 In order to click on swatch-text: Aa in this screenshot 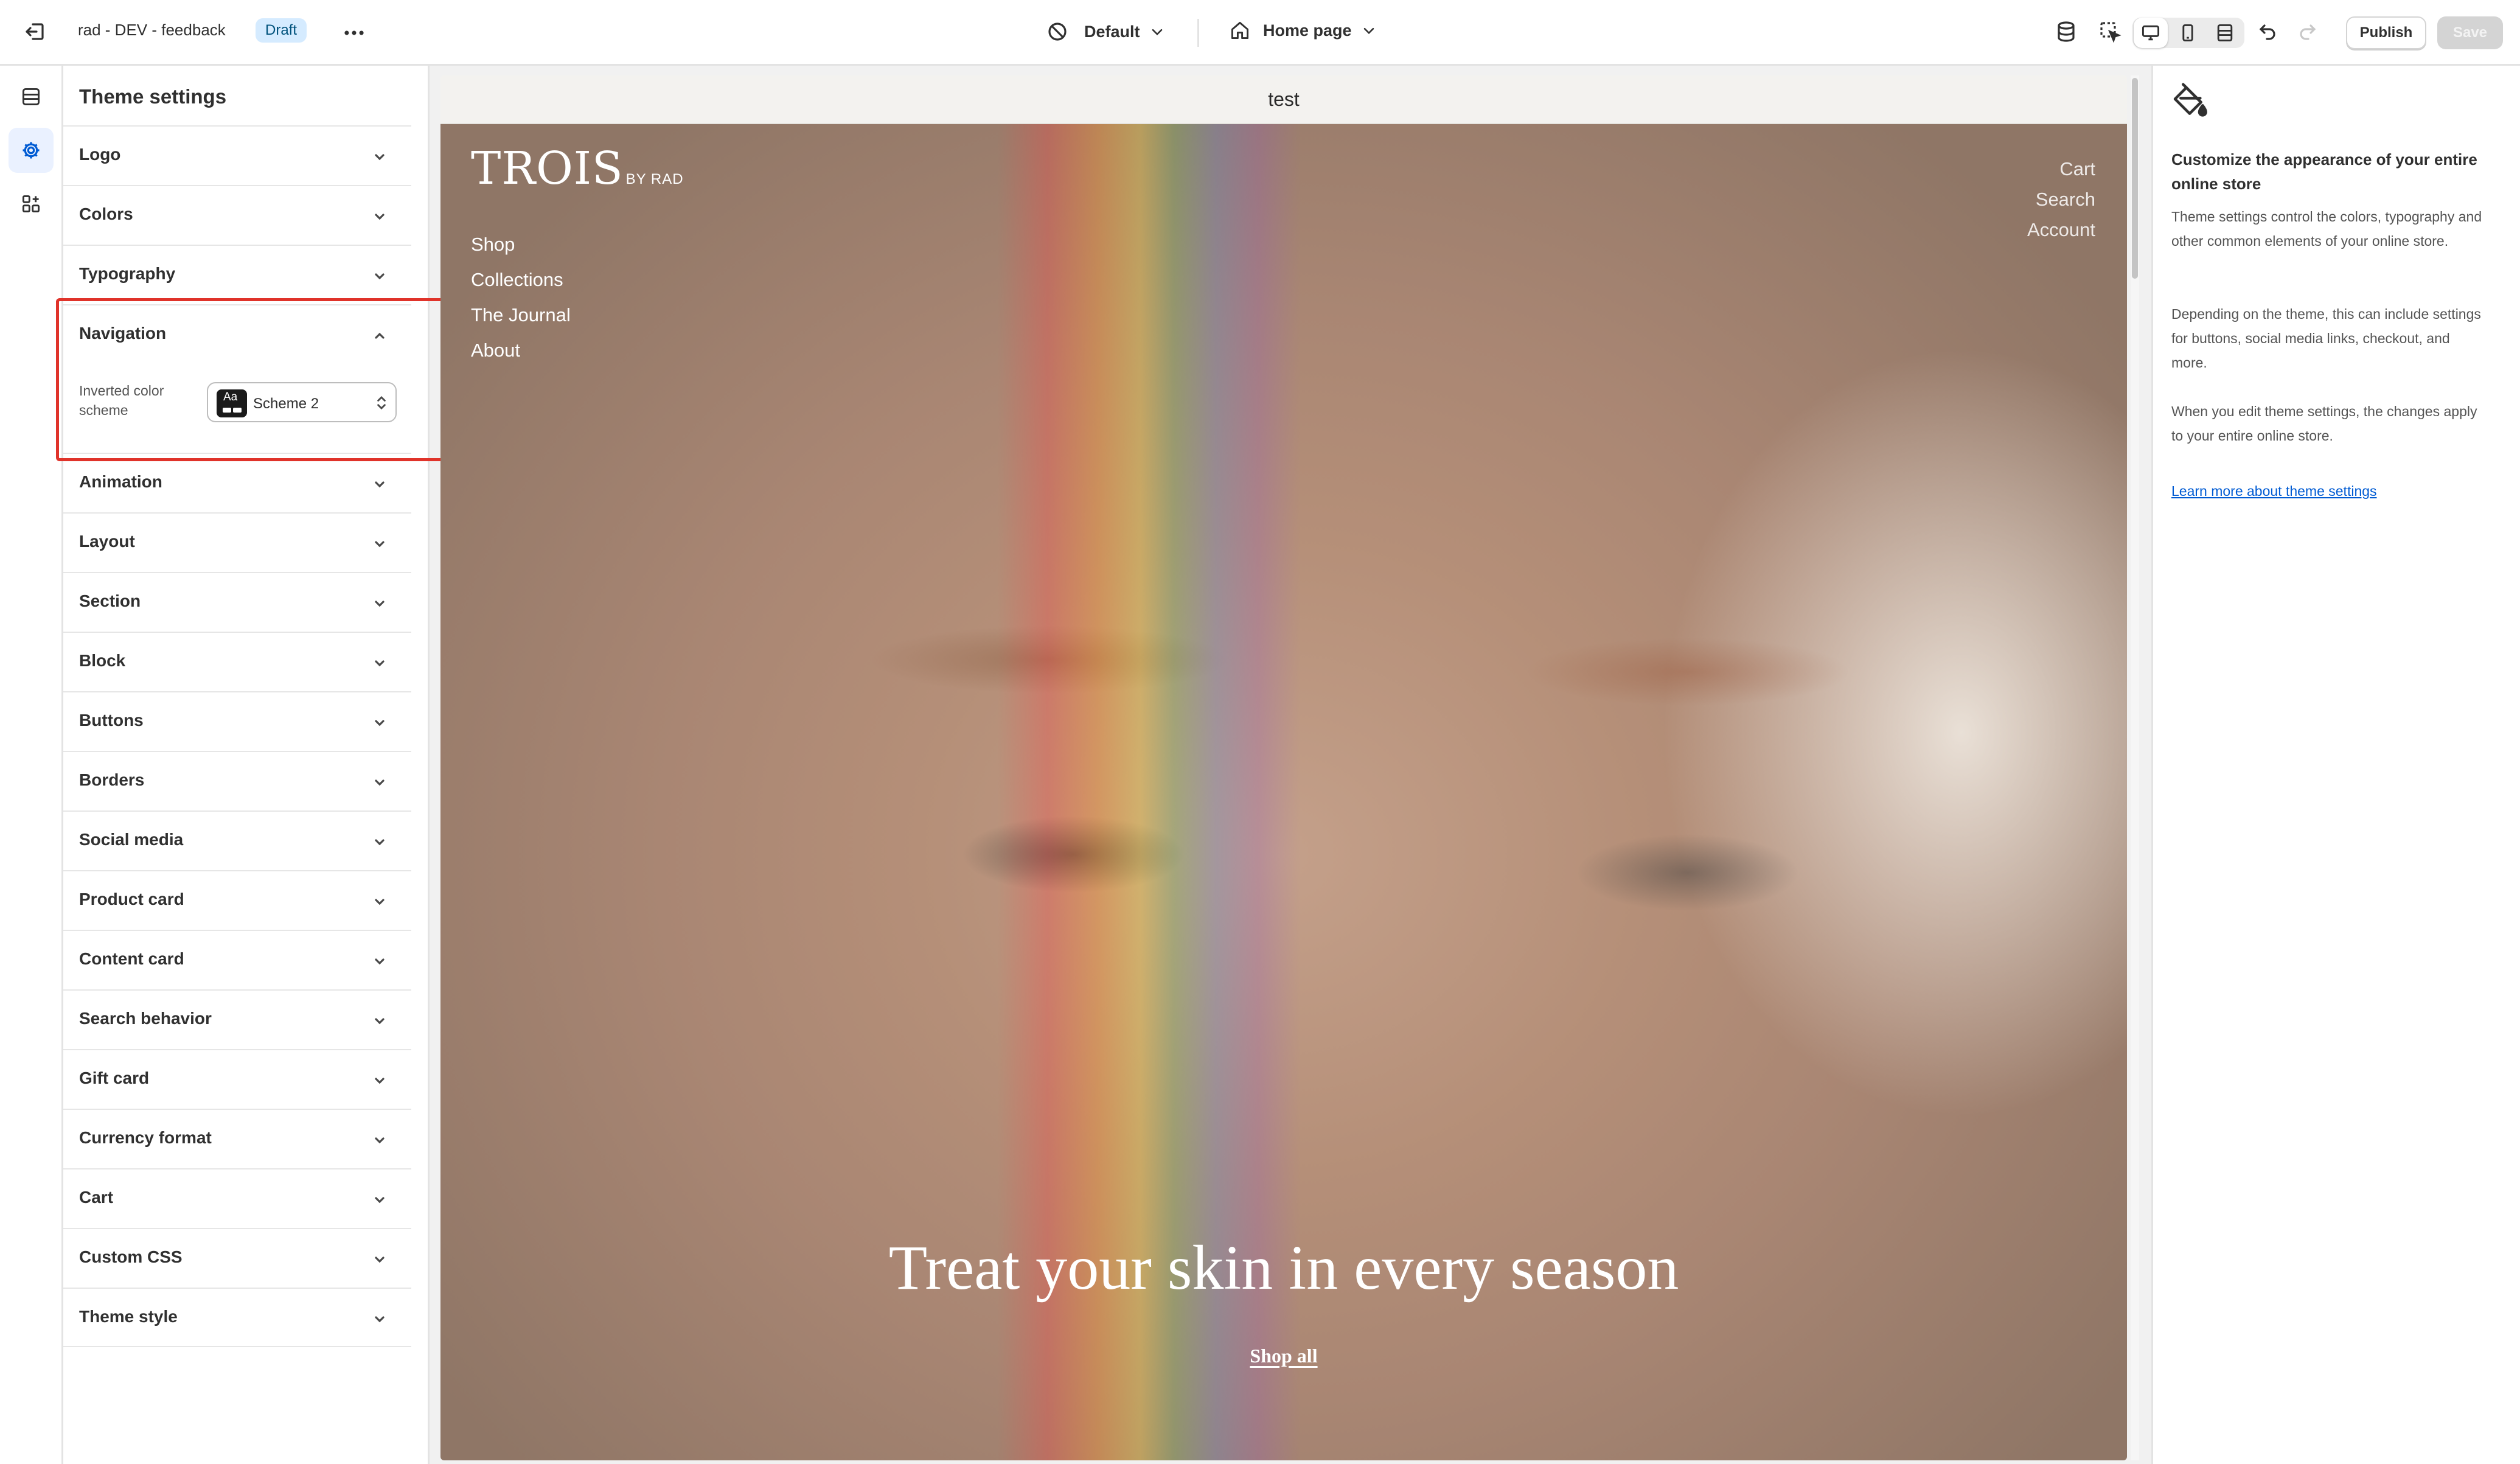, I will do `click(230, 397)`.